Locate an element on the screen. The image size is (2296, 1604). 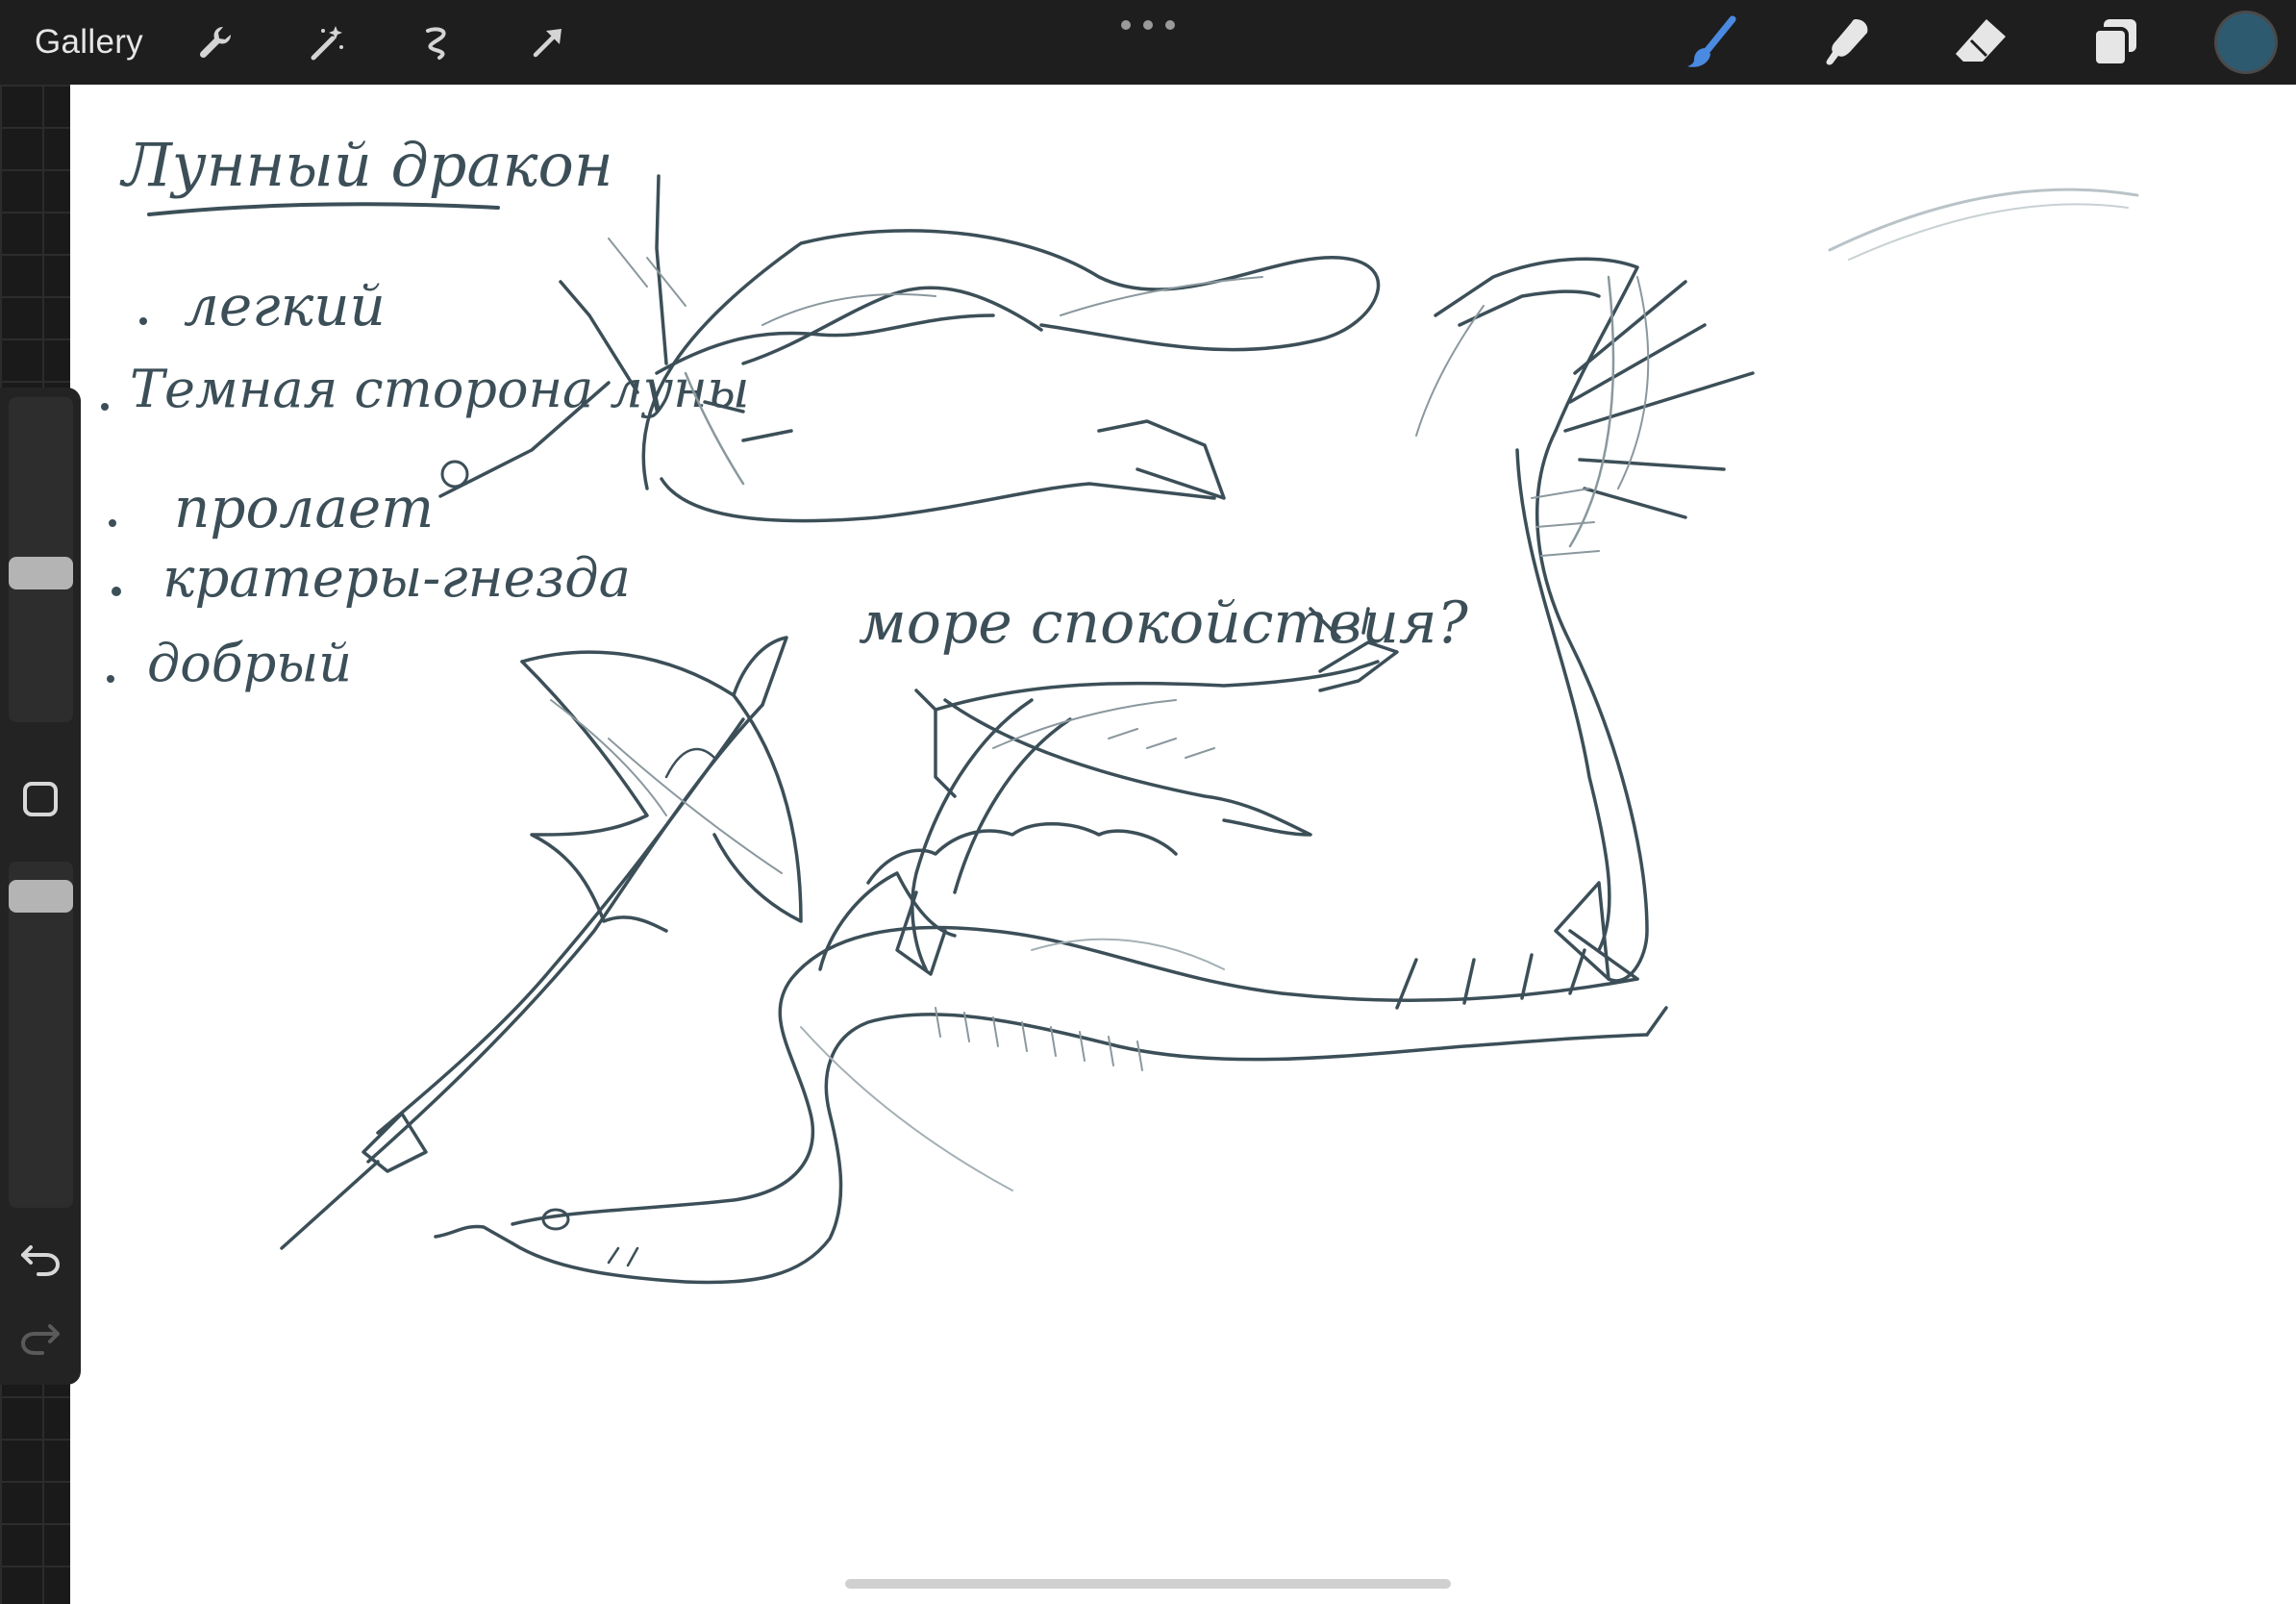
note-item-dark-side: Темная сторона луны is located at coordinates (440, 389).